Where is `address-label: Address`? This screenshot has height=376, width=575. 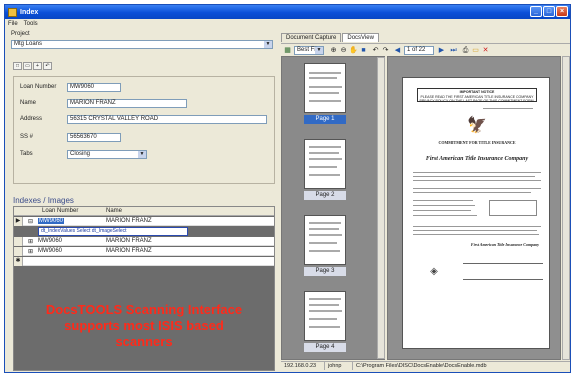
address-label: Address is located at coordinates (31, 119).